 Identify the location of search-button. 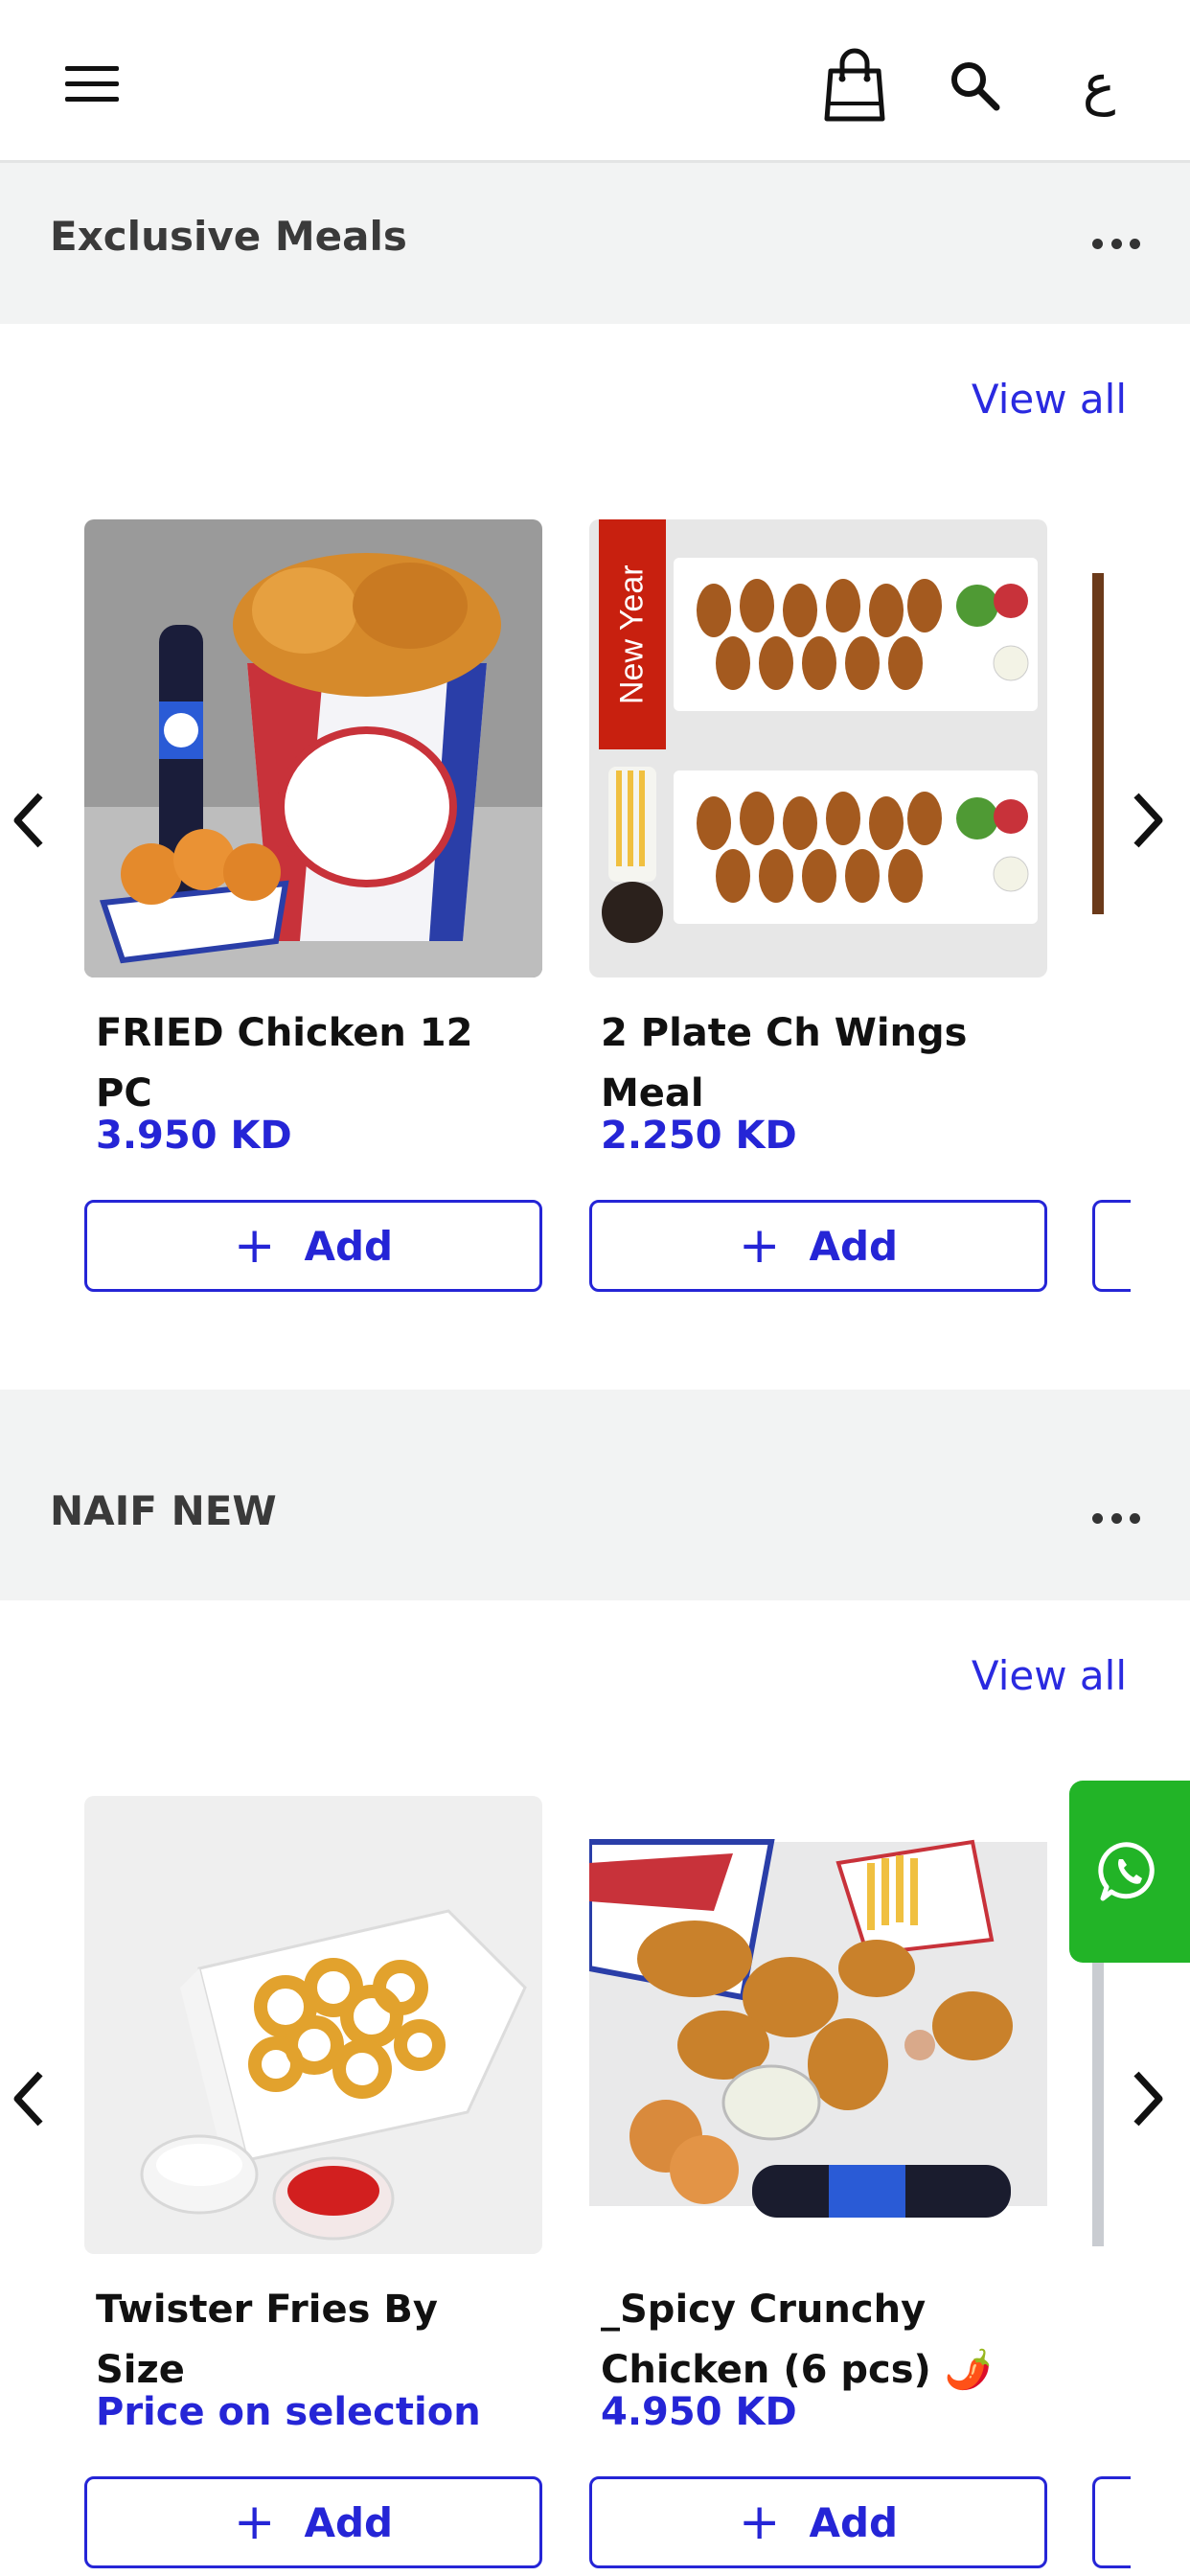
(975, 85).